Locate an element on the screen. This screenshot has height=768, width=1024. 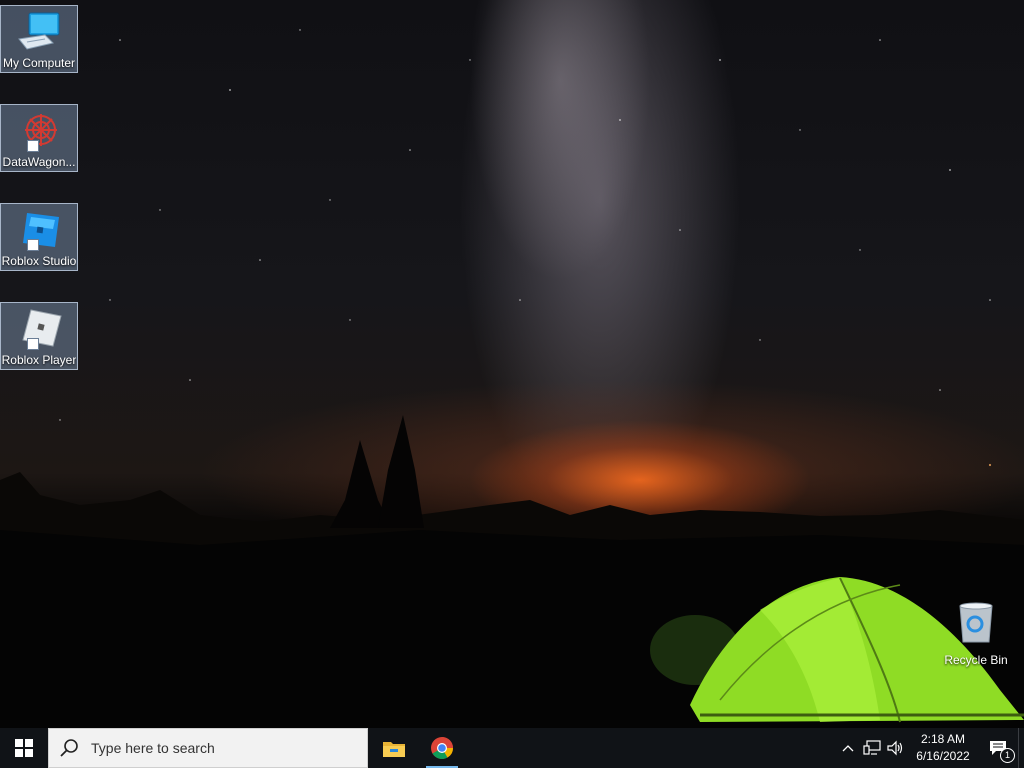
desktop-icon-roblox-player: Roblox Player is located at coordinates (39, 336).